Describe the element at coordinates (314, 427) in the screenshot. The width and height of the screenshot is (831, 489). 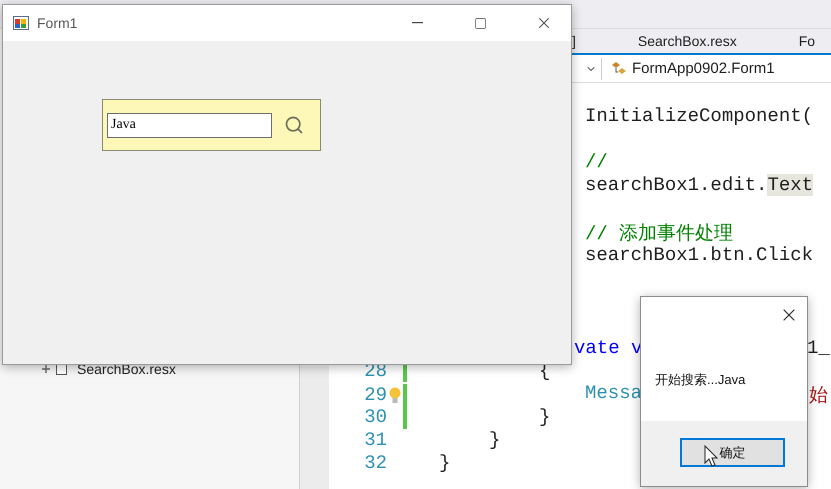
I see `splitter` at that location.